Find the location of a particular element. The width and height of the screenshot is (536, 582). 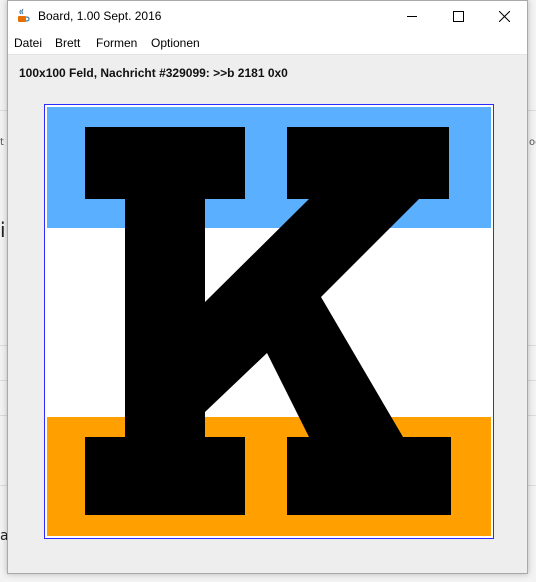

minimize-icon is located at coordinates (412, 16).